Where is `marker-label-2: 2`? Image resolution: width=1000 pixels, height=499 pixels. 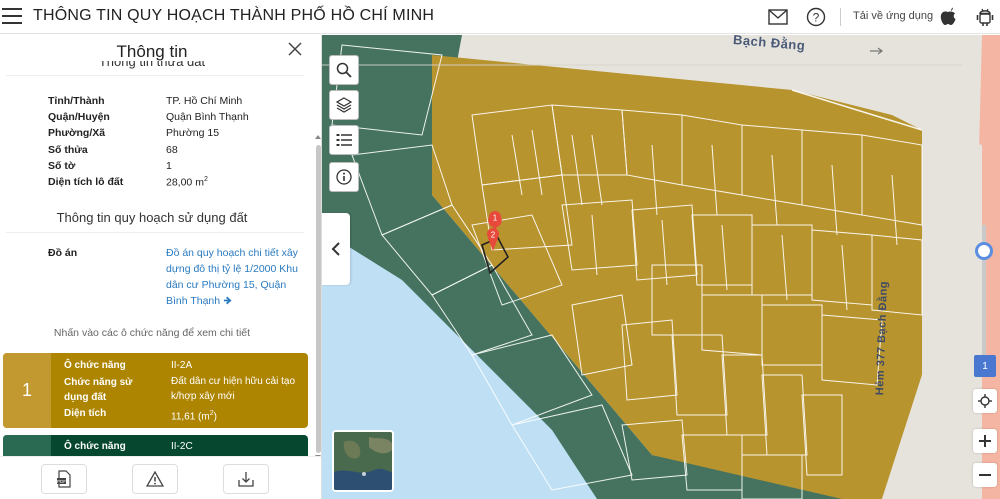
marker-label-2: 2 is located at coordinates (493, 235).